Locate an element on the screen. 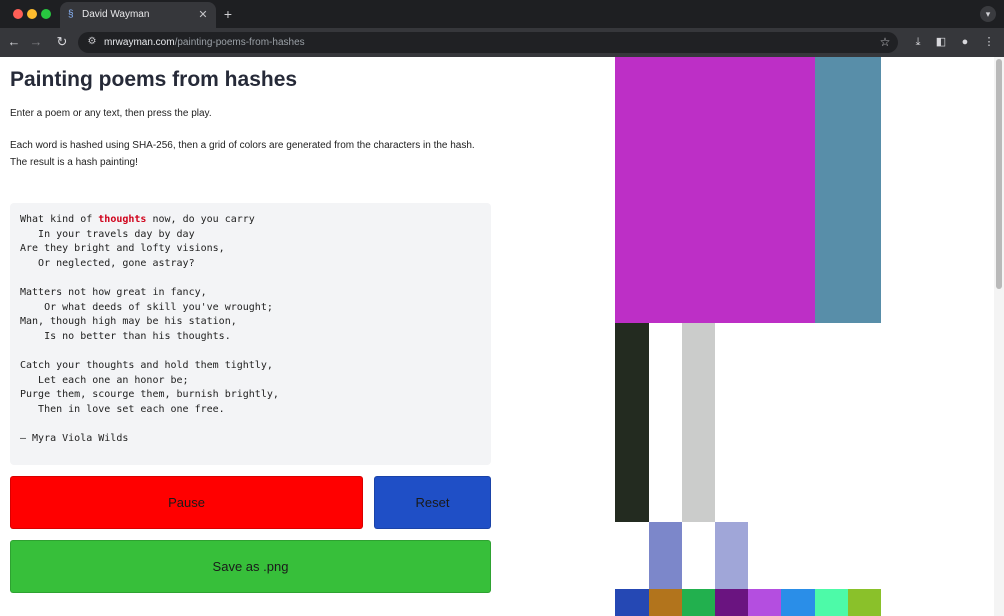  tab-title: David Wayman is located at coordinates (116, 14).